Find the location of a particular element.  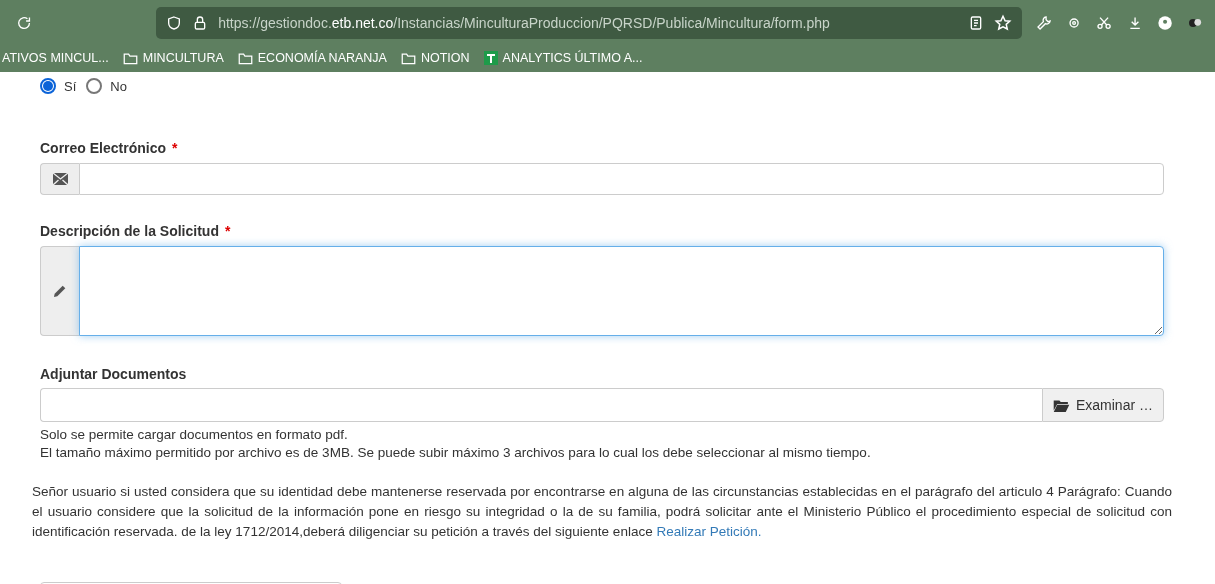

request-link: Realizar Petición. is located at coordinates (709, 531).